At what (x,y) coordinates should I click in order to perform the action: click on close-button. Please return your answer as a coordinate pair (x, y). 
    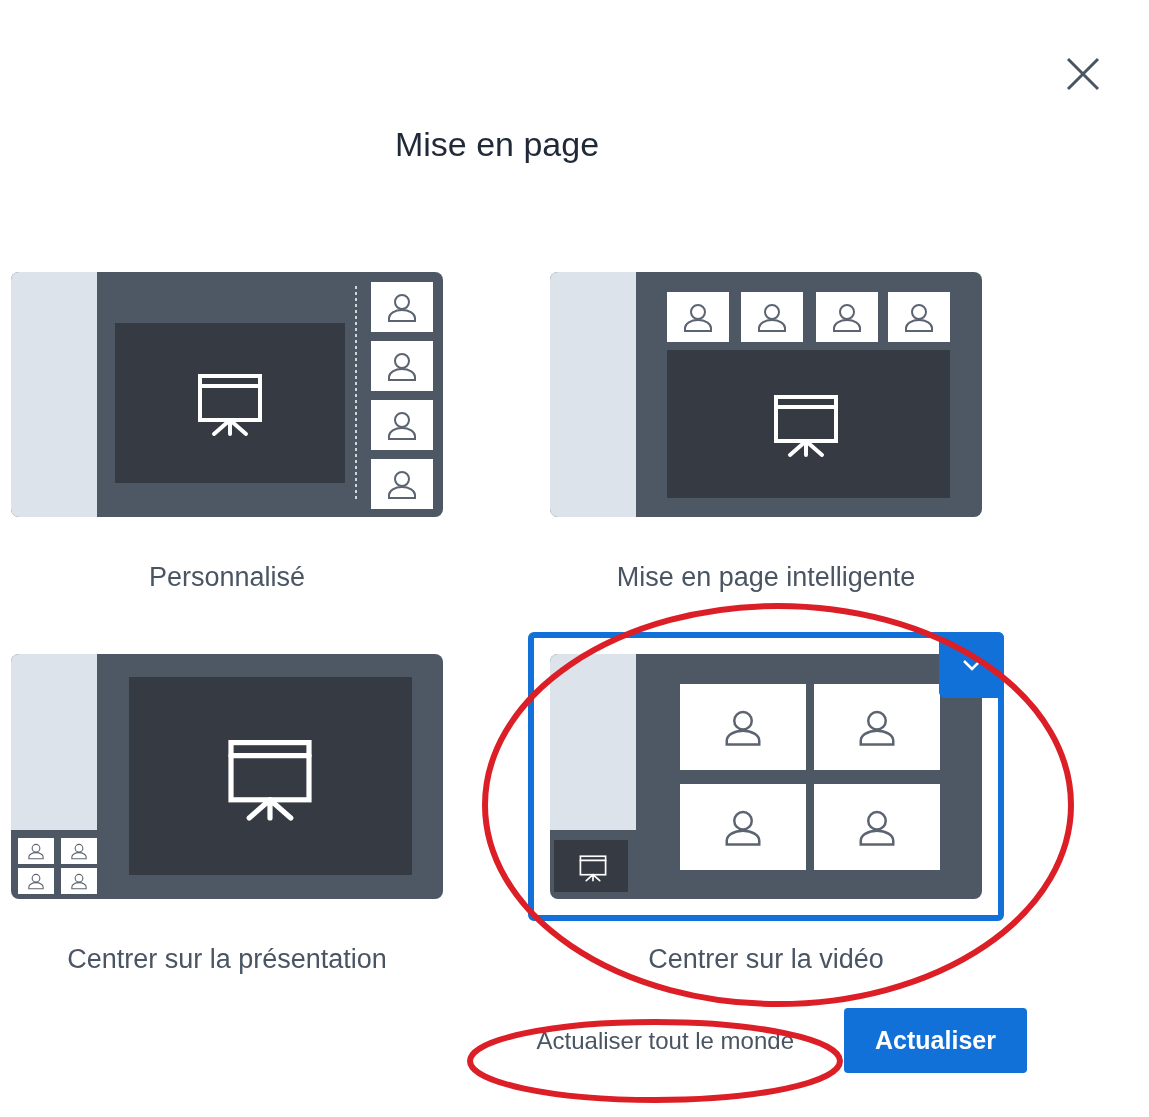
    Looking at the image, I should click on (1083, 74).